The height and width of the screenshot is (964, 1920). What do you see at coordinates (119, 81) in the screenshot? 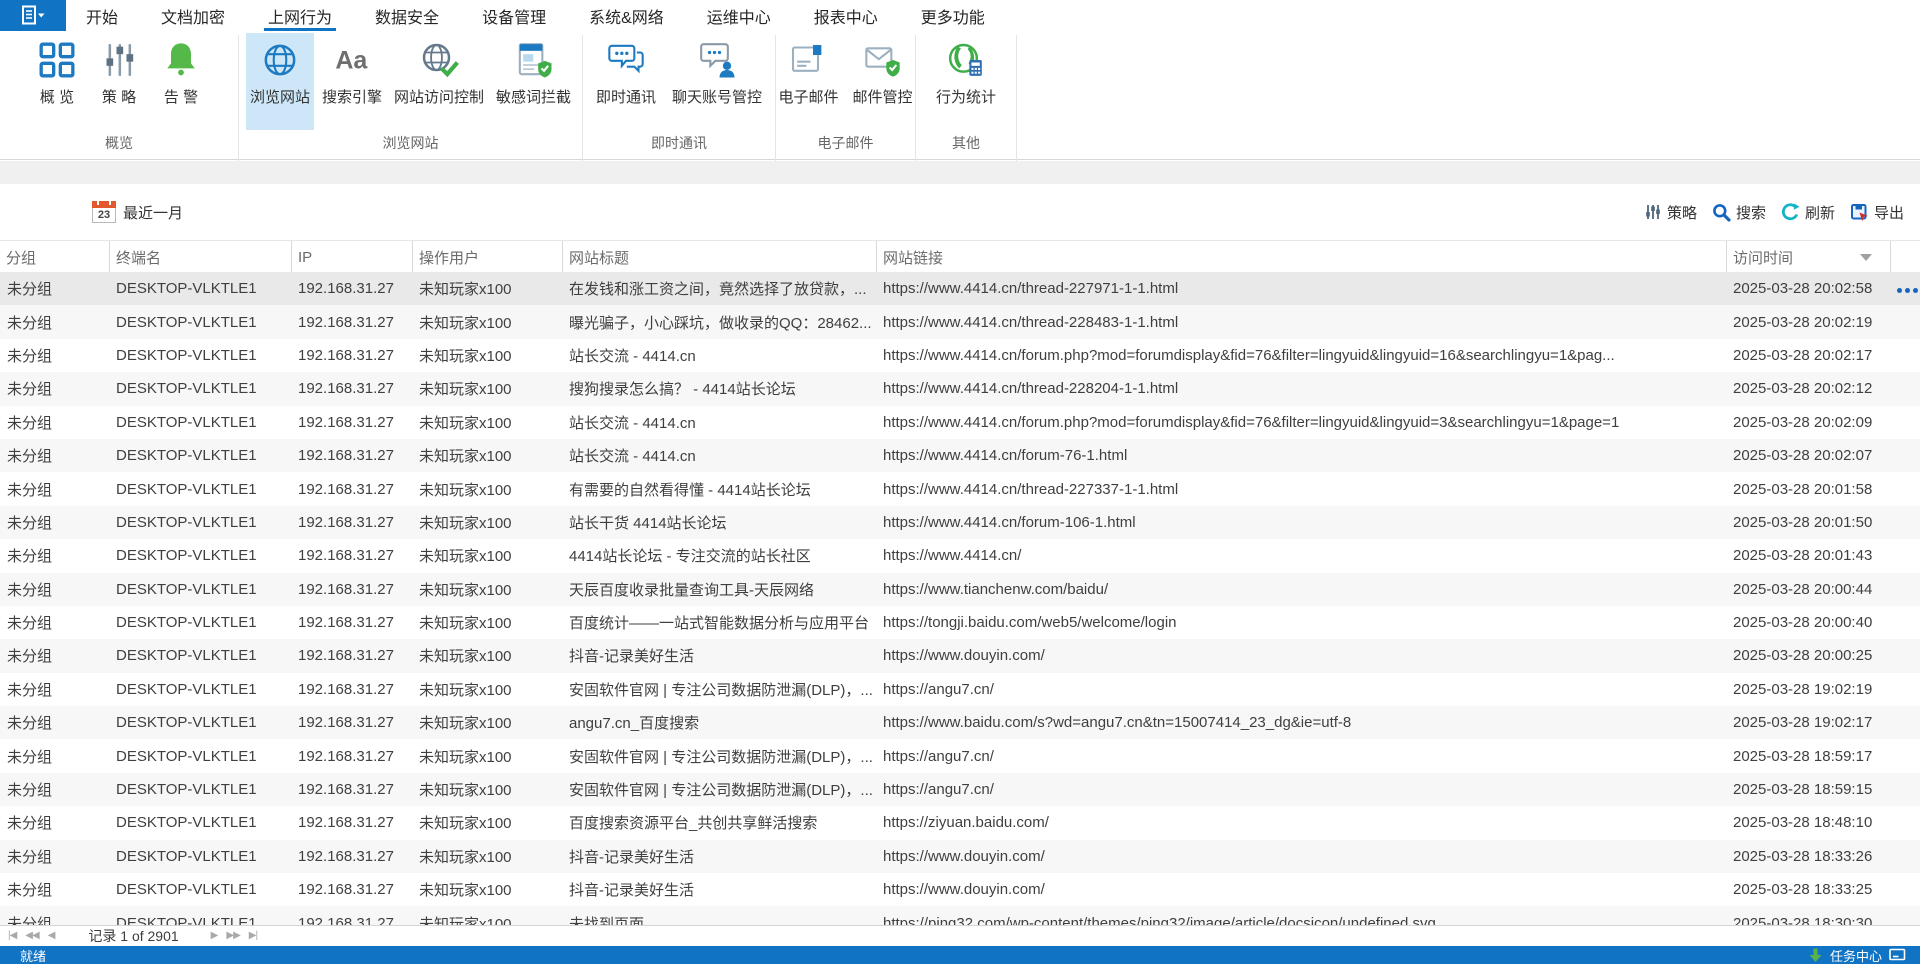
I see `ribbon-button-policy: 策 略` at bounding box center [119, 81].